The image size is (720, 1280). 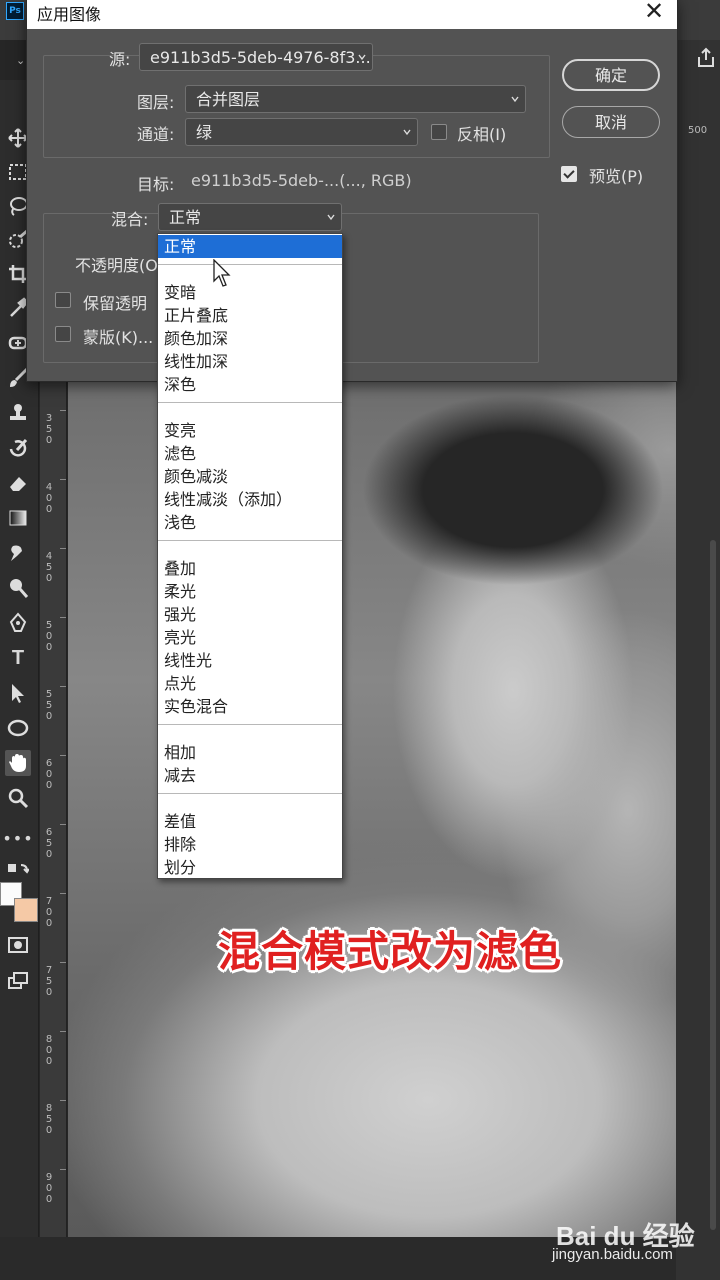 What do you see at coordinates (569, 174) in the screenshot?
I see `preview-checkbox` at bounding box center [569, 174].